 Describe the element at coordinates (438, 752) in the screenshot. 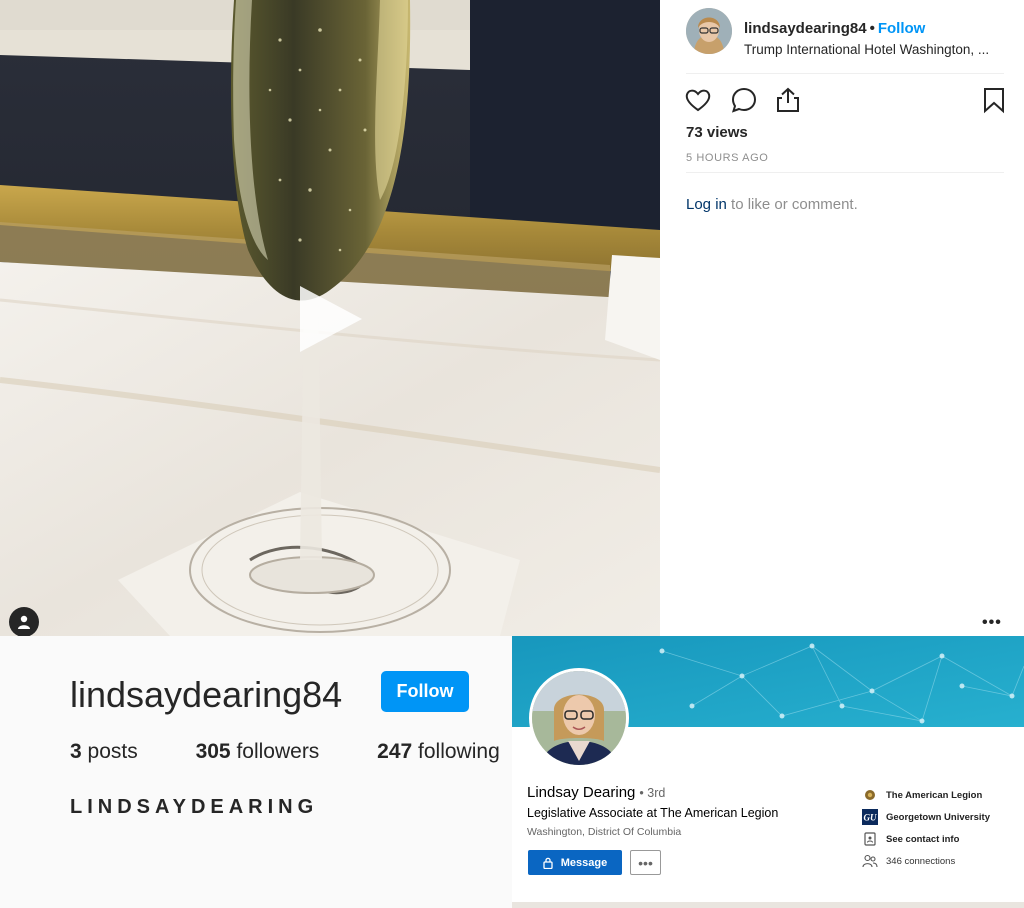

I see `following-stat: 247 following` at that location.